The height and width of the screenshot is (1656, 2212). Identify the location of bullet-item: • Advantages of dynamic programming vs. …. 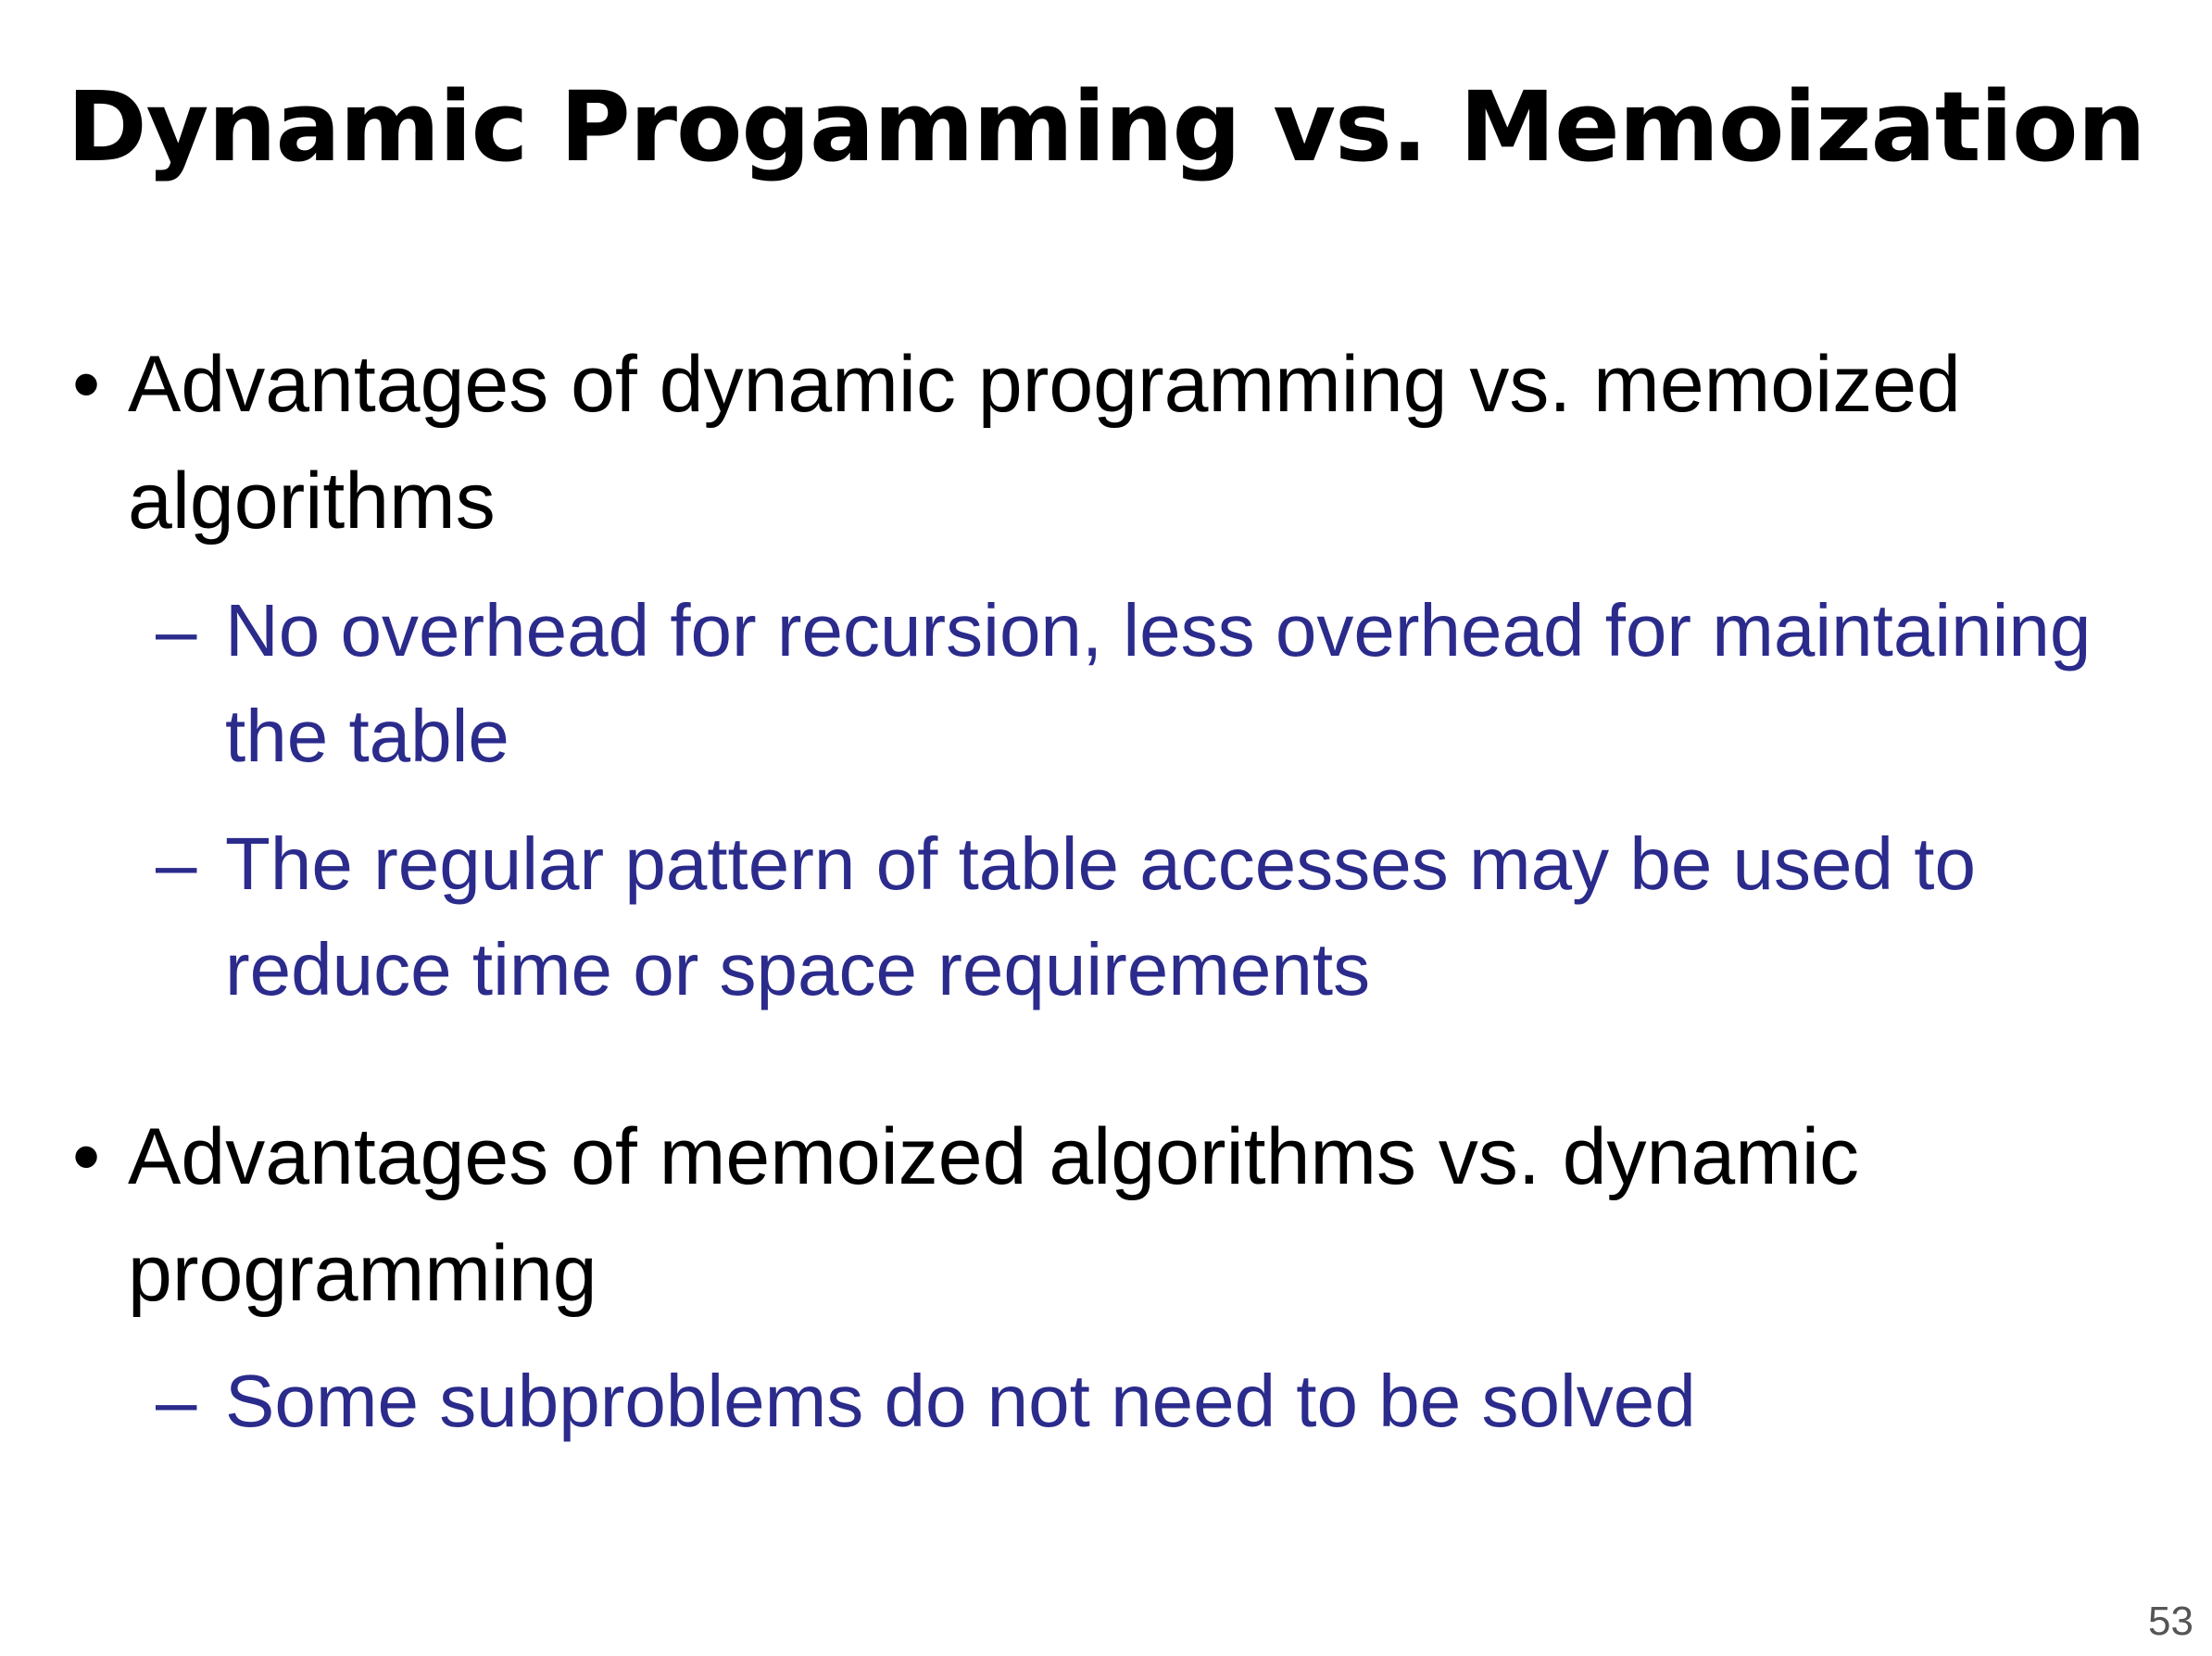
(1109, 442).